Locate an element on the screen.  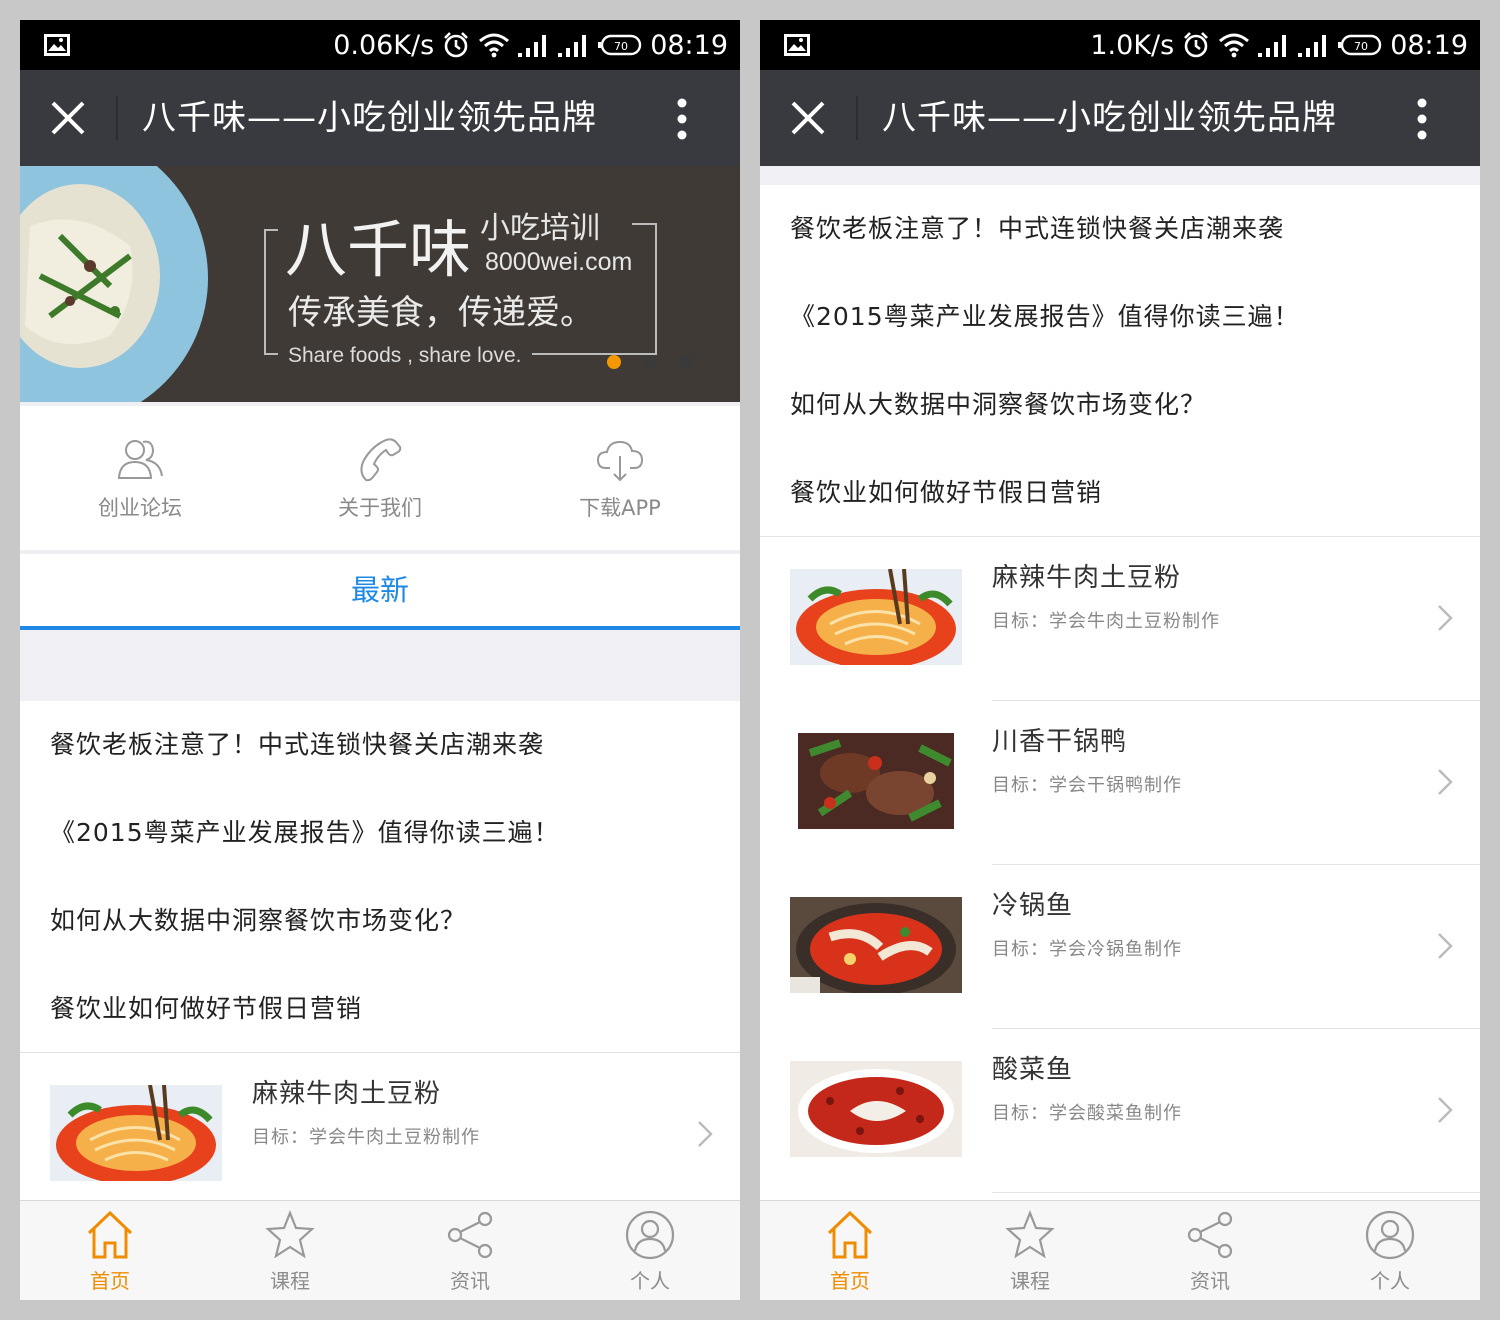
battery-icon: 70 is located at coordinates (620, 45).